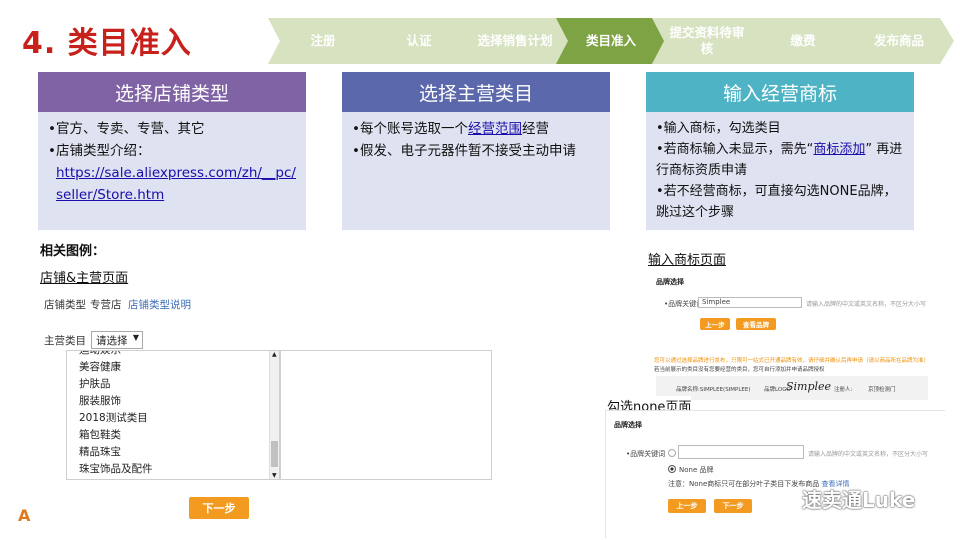  I want to click on list-item: 箱包鞋类, so click(173, 435).